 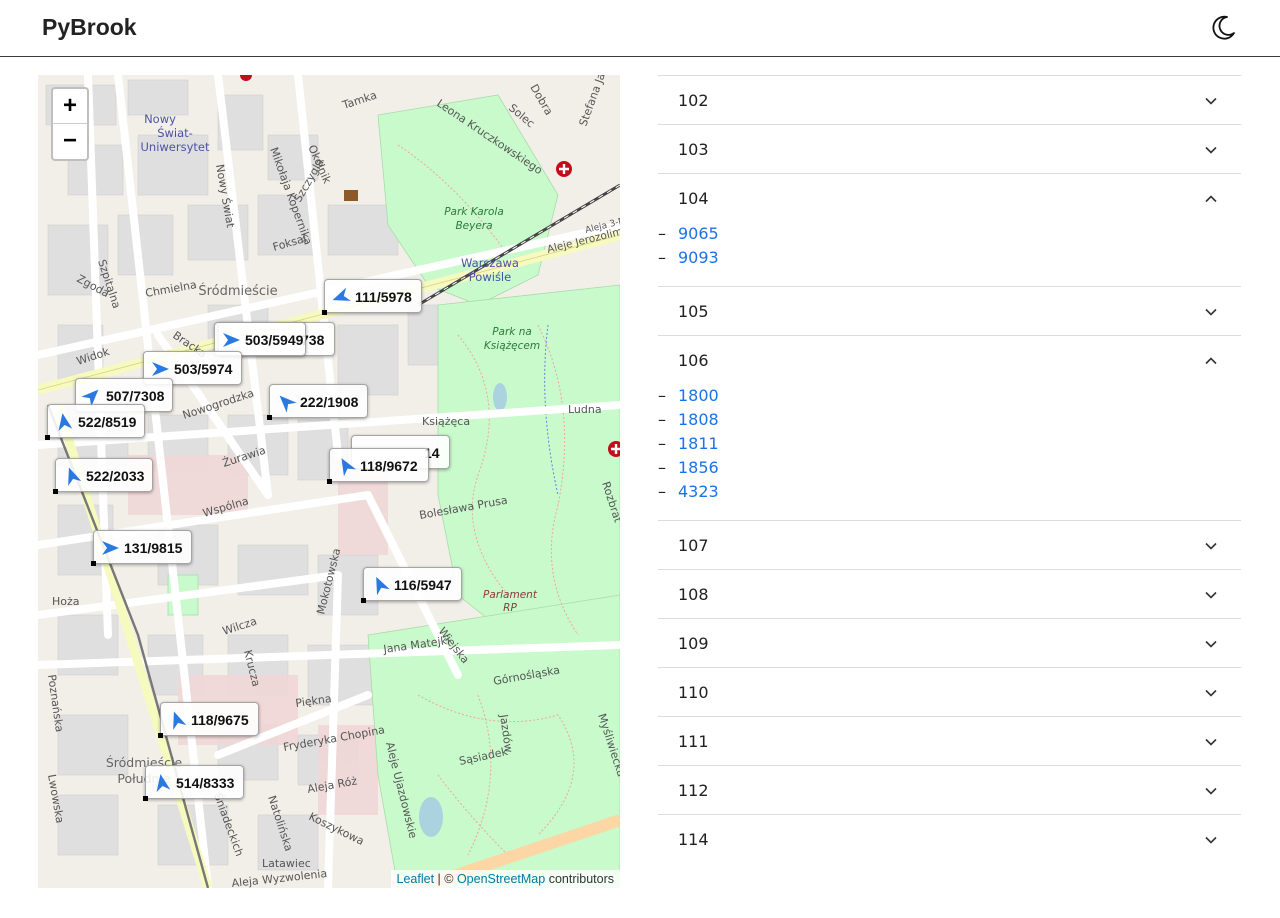 What do you see at coordinates (693, 100) in the screenshot?
I see `route-label: 102` at bounding box center [693, 100].